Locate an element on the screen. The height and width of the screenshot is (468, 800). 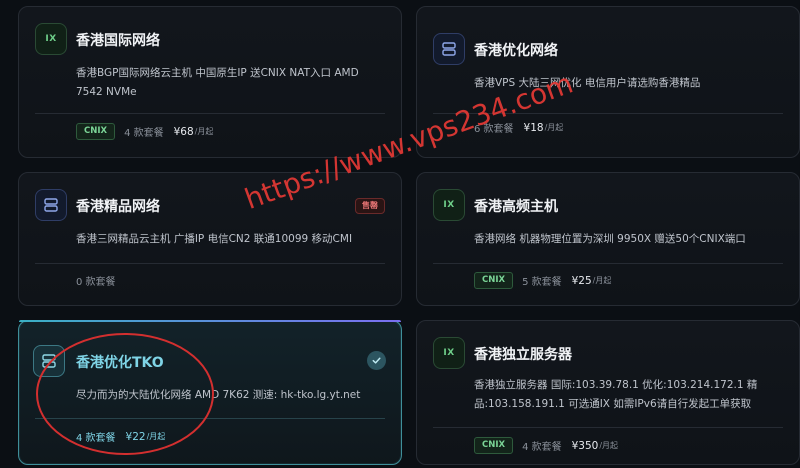
card-footer: CNIX 4 款套餐 ¥68/月起 is located at coordinates (144, 131).